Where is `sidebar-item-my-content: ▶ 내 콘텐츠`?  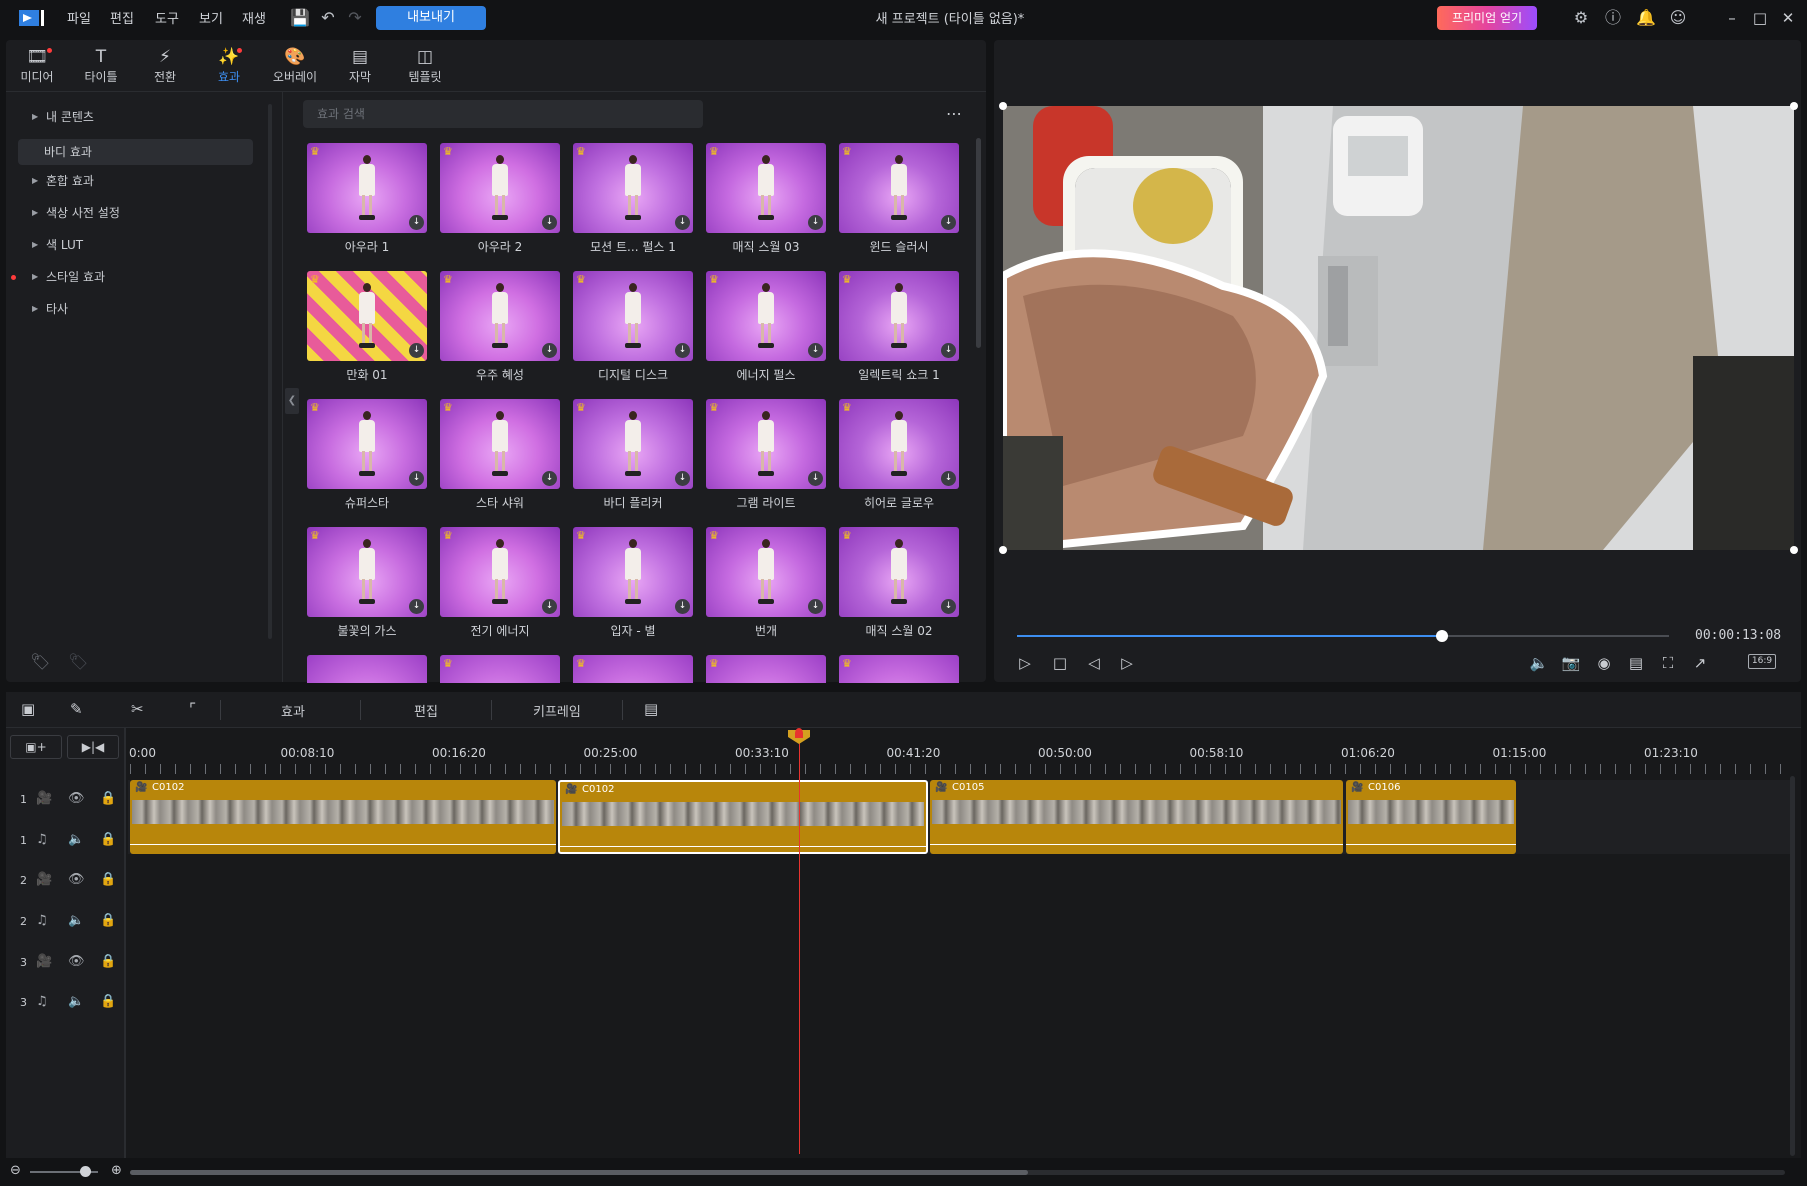 sidebar-item-my-content: ▶ 내 콘텐츠 is located at coordinates (135, 117).